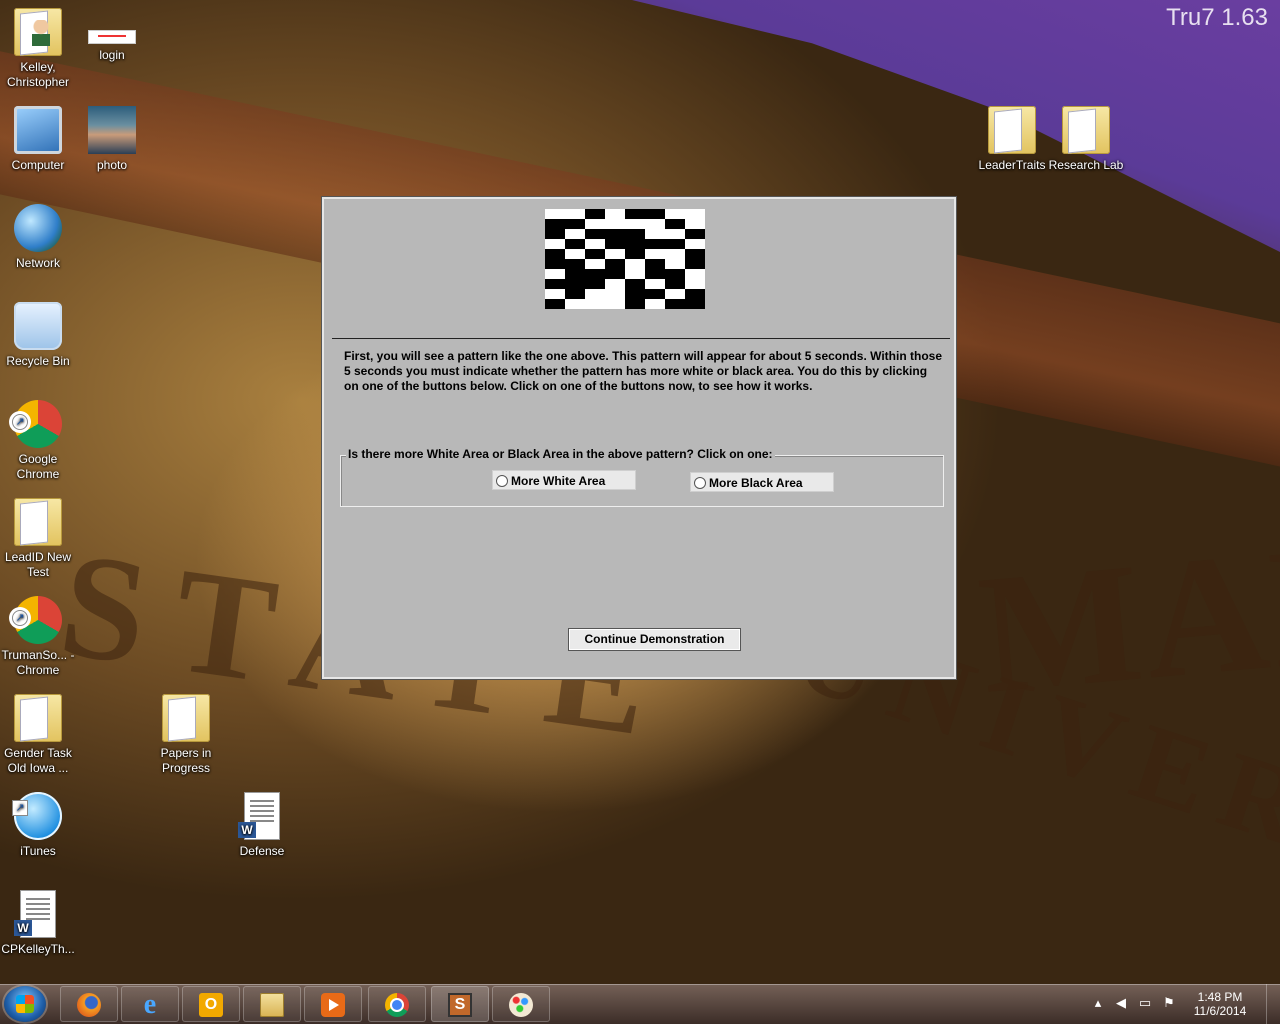 The image size is (1280, 1024). What do you see at coordinates (38, 237) in the screenshot?
I see `desktop-icon-network: Network` at bounding box center [38, 237].